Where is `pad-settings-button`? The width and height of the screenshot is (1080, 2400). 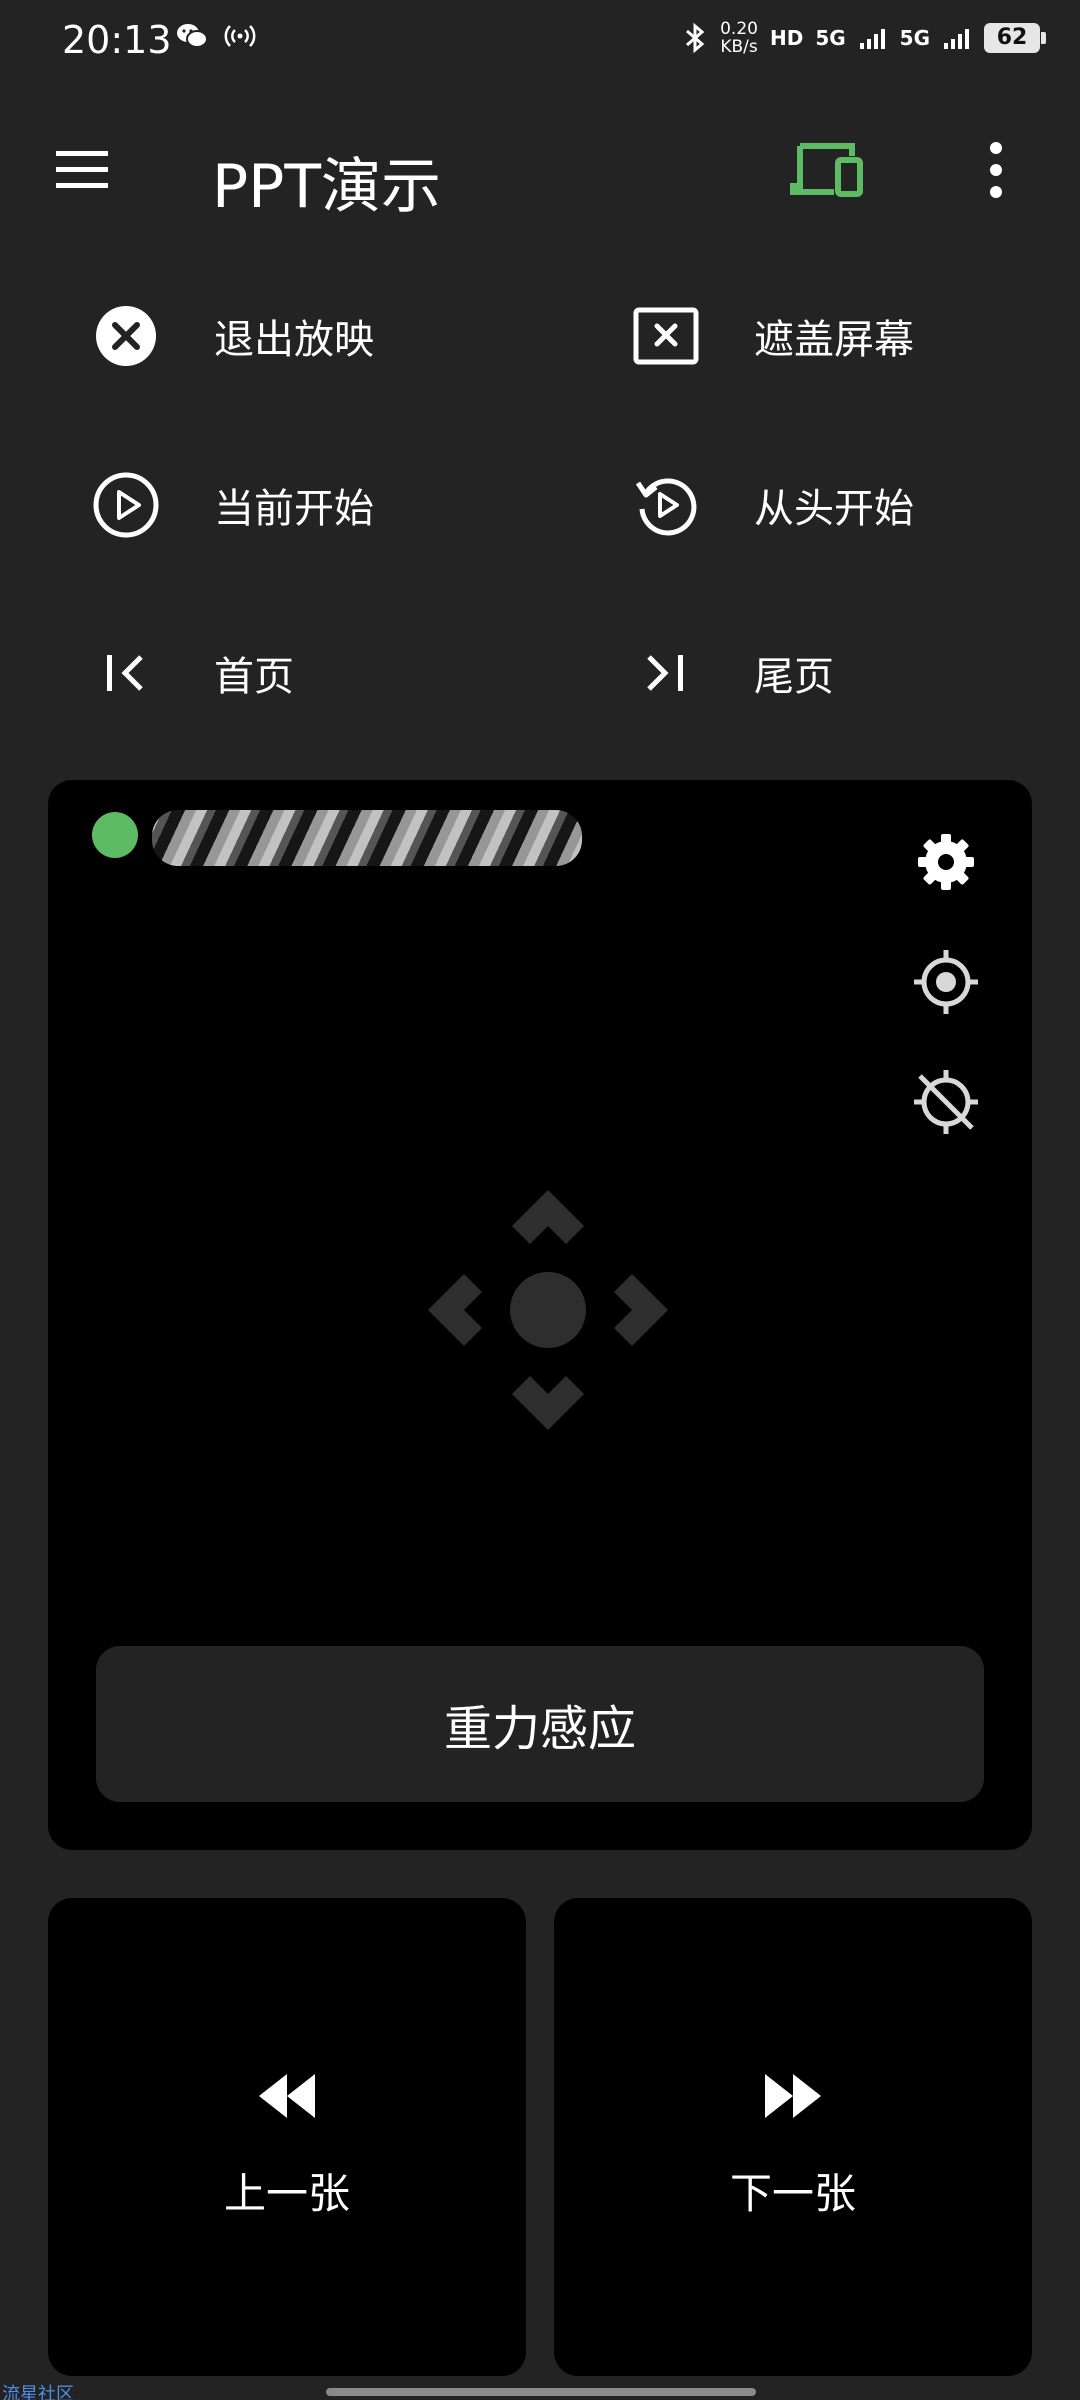
pad-settings-button is located at coordinates (946, 862).